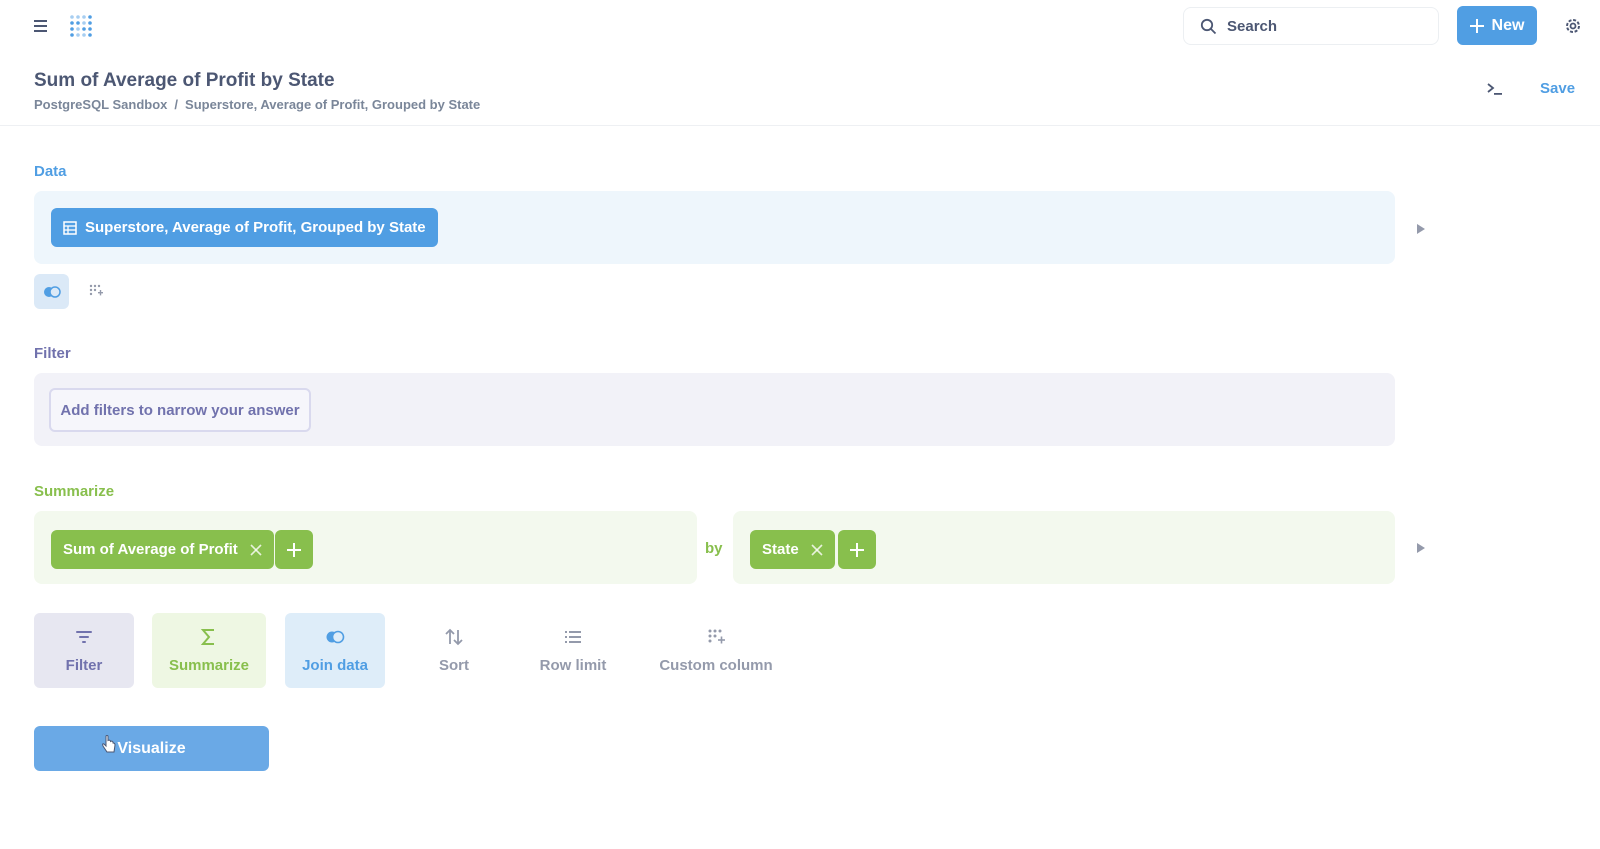  Describe the element at coordinates (1495, 89) in the screenshot. I see `console-icon` at that location.